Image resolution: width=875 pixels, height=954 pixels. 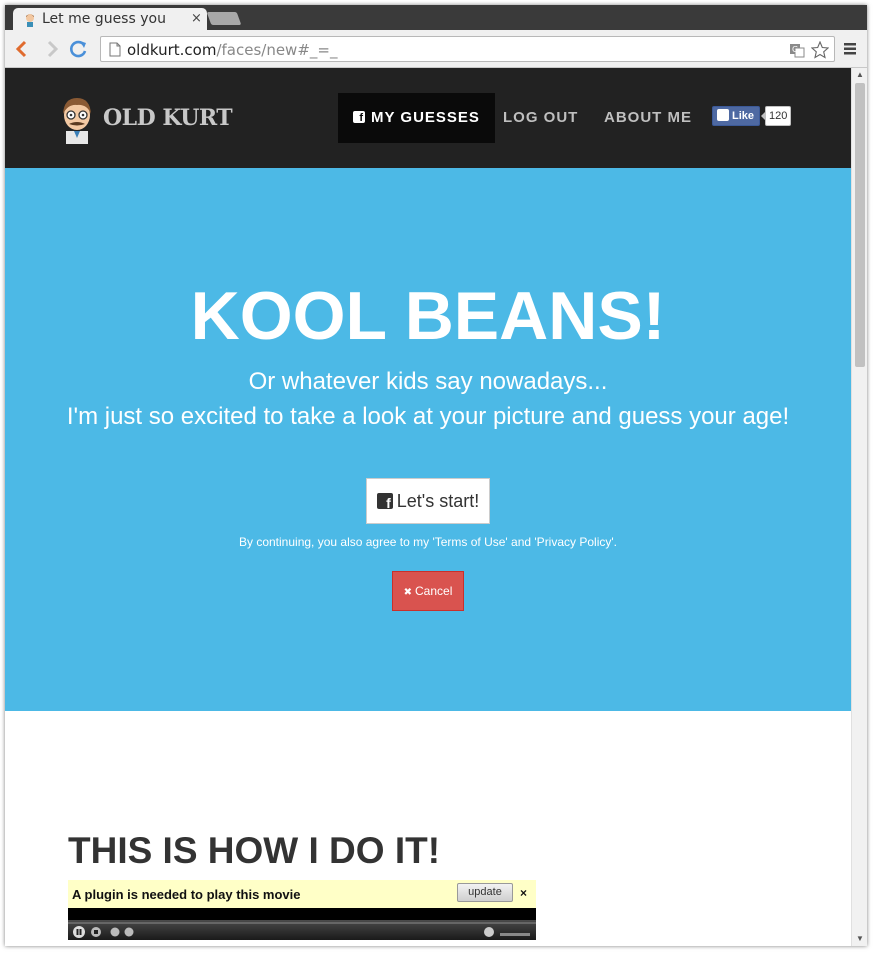 I want to click on nav-about-me: ABOUT ME, so click(x=648, y=118).